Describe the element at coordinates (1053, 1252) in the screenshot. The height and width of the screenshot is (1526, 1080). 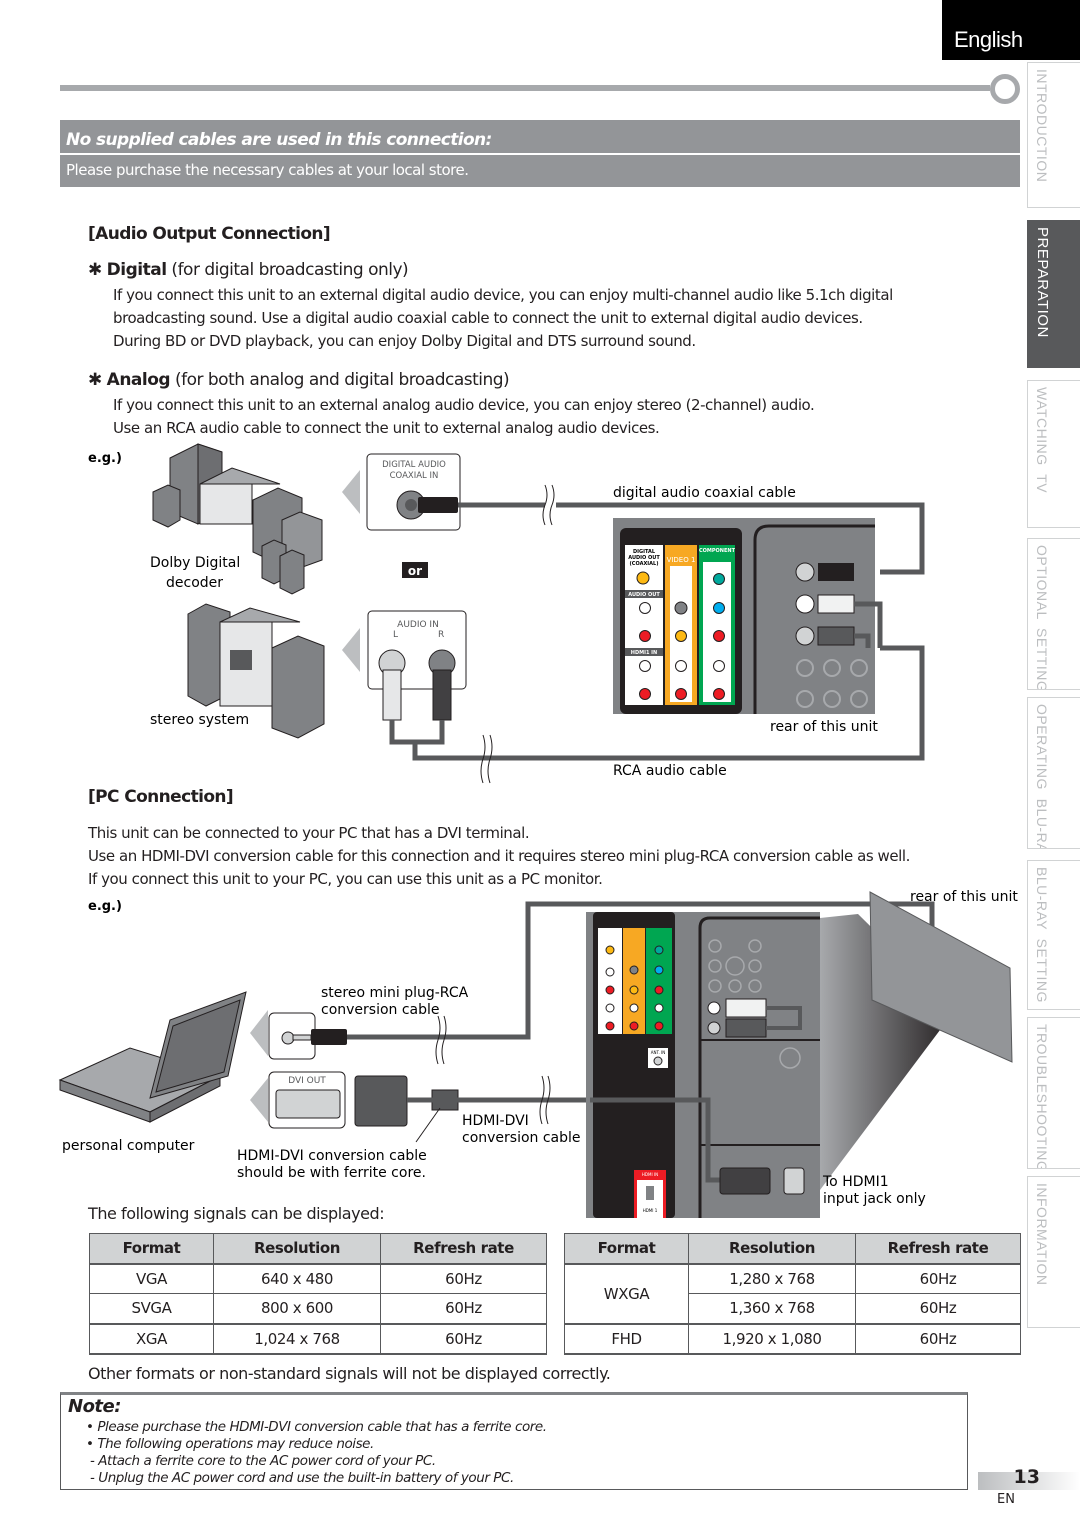
I see `side-tab-information: INFORMATION` at that location.